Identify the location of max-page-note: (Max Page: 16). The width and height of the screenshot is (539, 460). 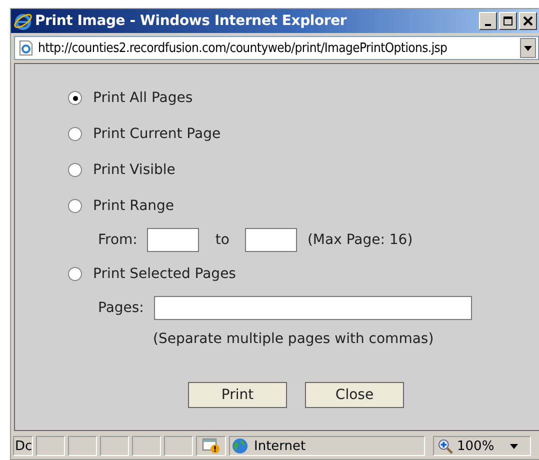
(360, 240).